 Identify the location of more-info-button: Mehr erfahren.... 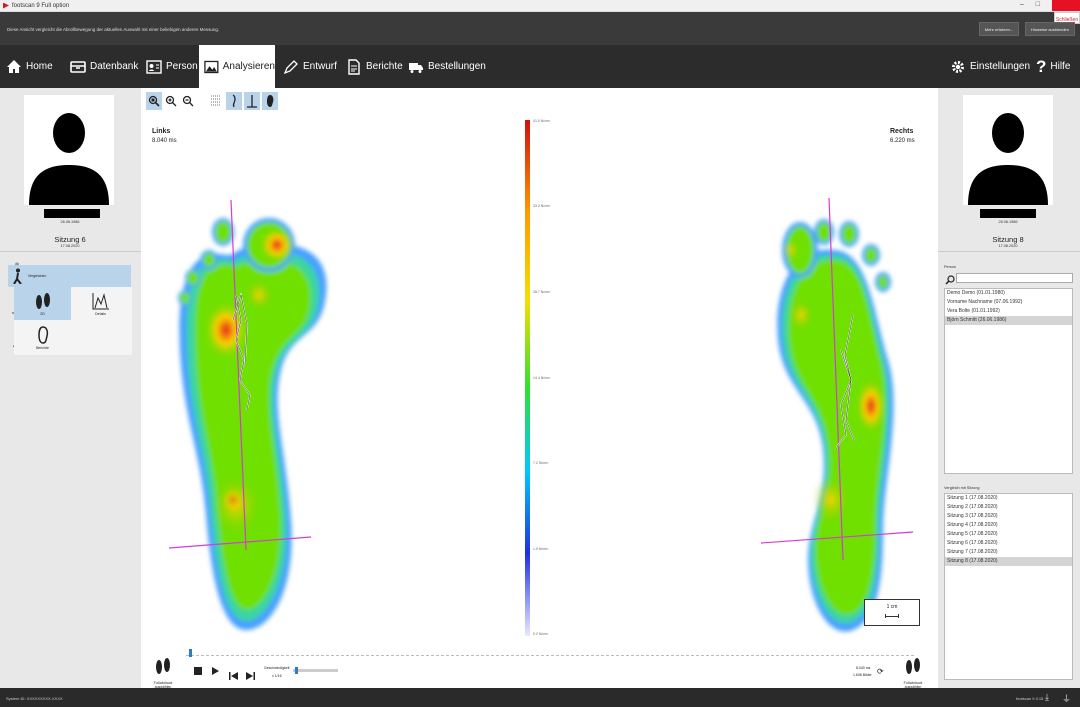
(999, 29).